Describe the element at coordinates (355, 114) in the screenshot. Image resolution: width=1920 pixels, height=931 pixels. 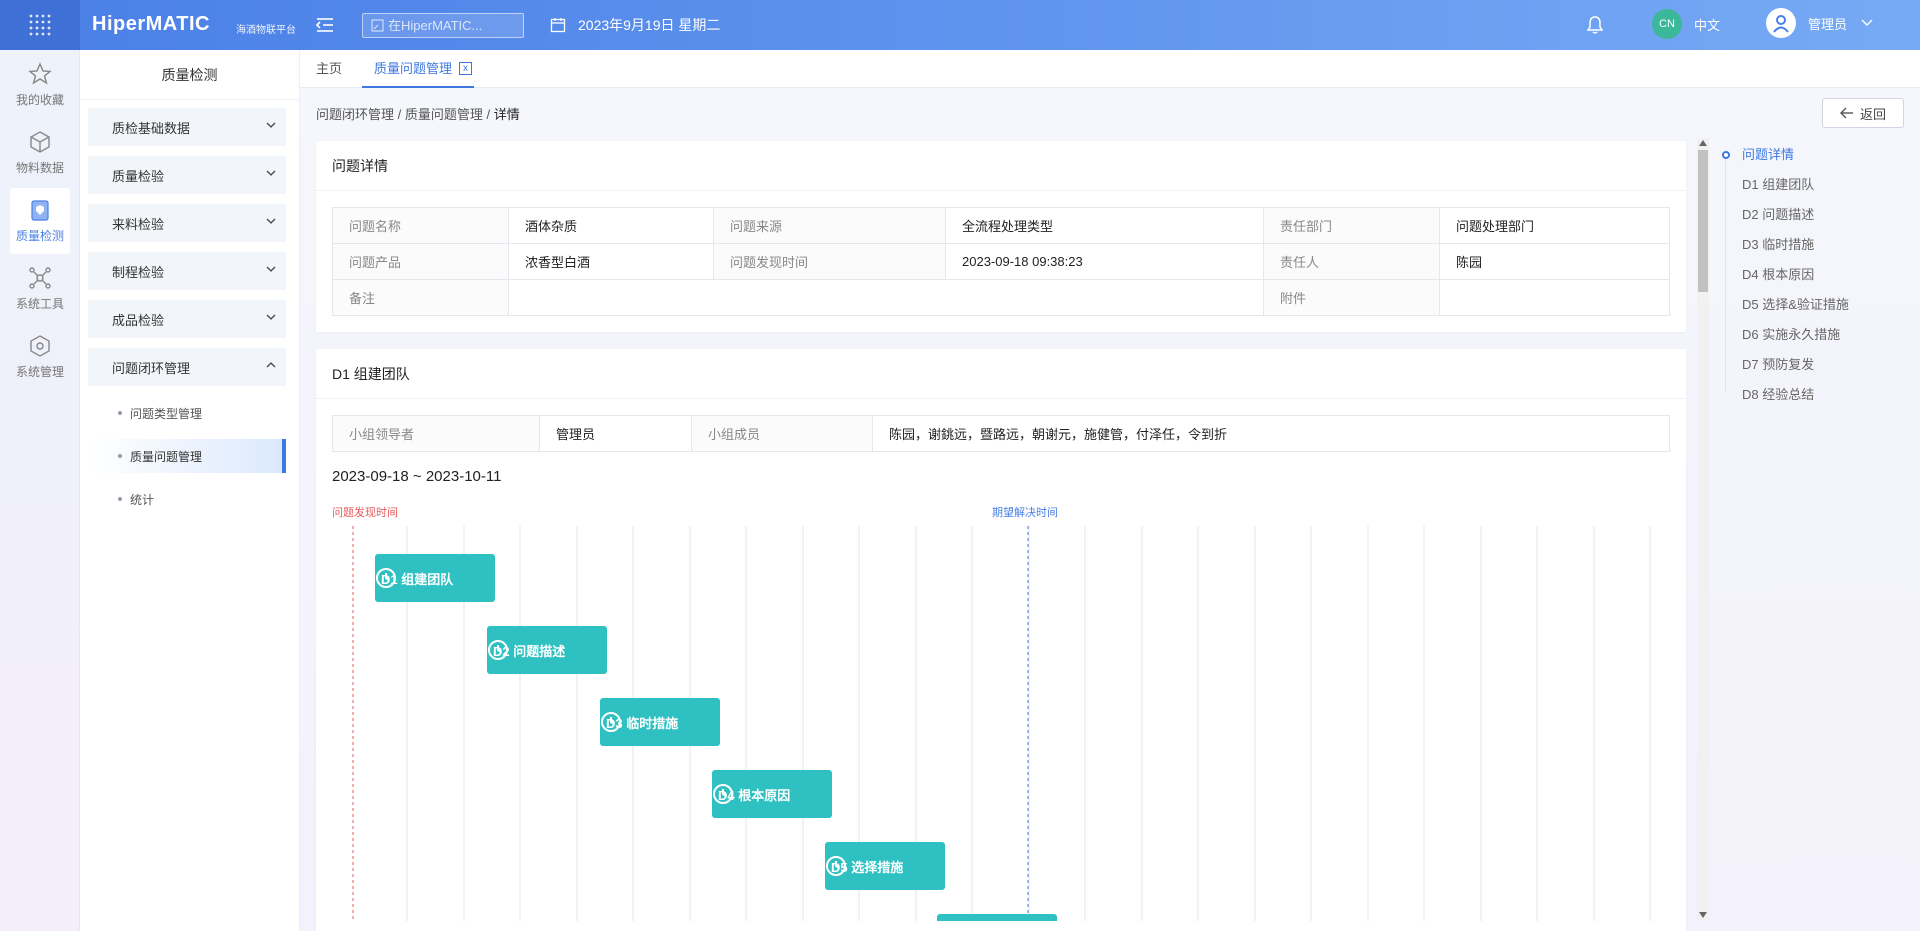
I see `breadcrumb-issue-loop: 问题闭环管理` at that location.